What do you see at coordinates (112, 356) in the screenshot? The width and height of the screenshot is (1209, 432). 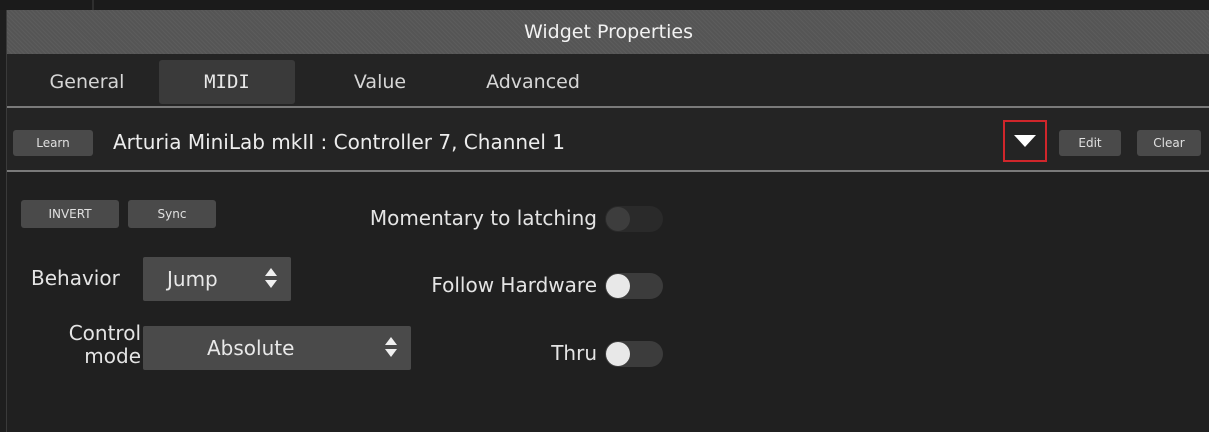 I see `control-mode-label-line2: mode` at bounding box center [112, 356].